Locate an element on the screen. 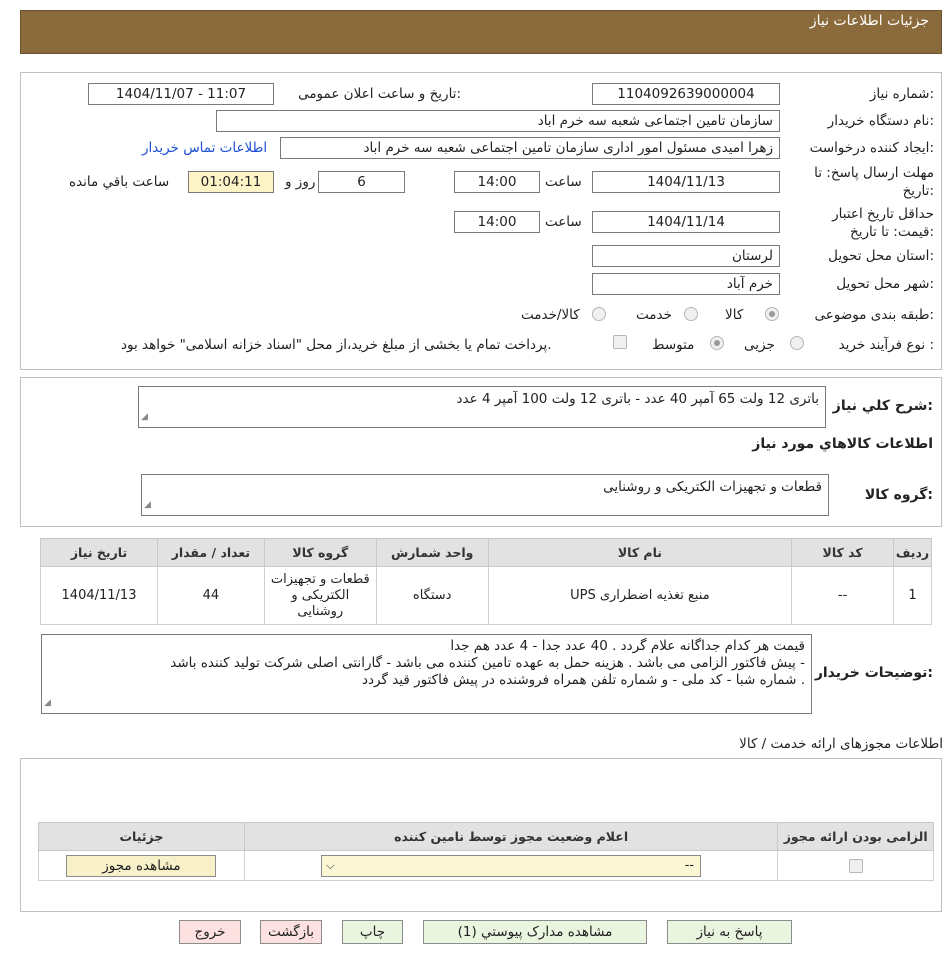 This screenshot has height=965, width=951. reply-button: پاسخ به نیاز is located at coordinates (729, 932).